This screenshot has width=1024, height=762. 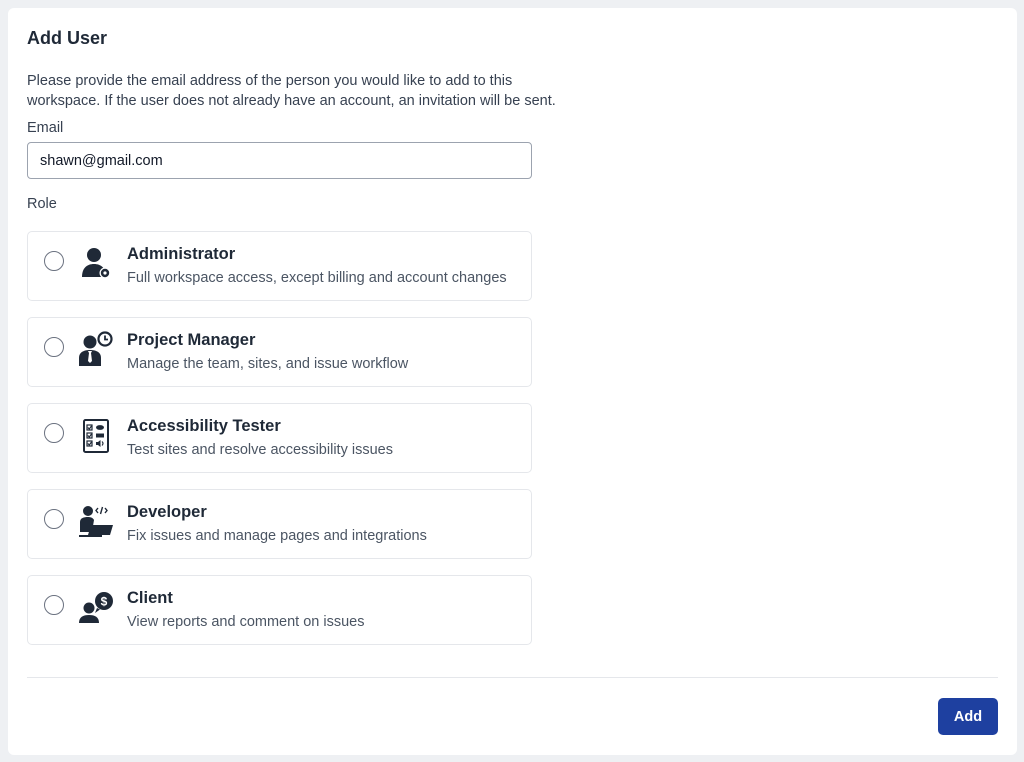 I want to click on role-radio-accessibility-tester, so click(x=54, y=433).